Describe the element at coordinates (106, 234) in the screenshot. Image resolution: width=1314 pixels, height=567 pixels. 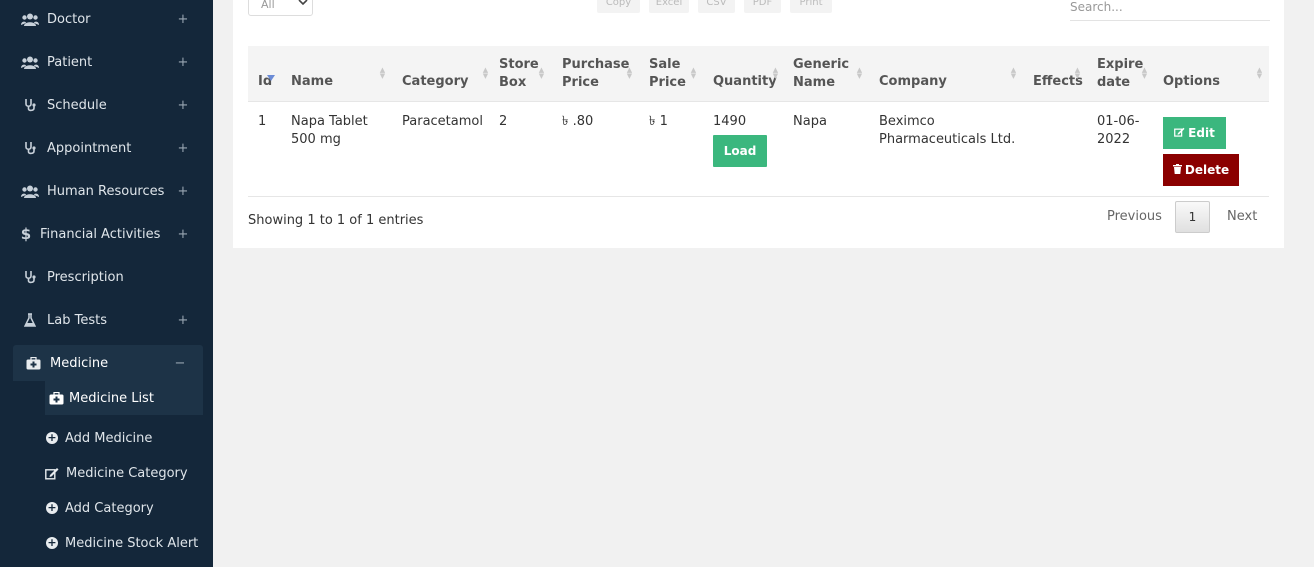
I see `sidebar-item-financial-activities: $ Financial Activities +` at that location.